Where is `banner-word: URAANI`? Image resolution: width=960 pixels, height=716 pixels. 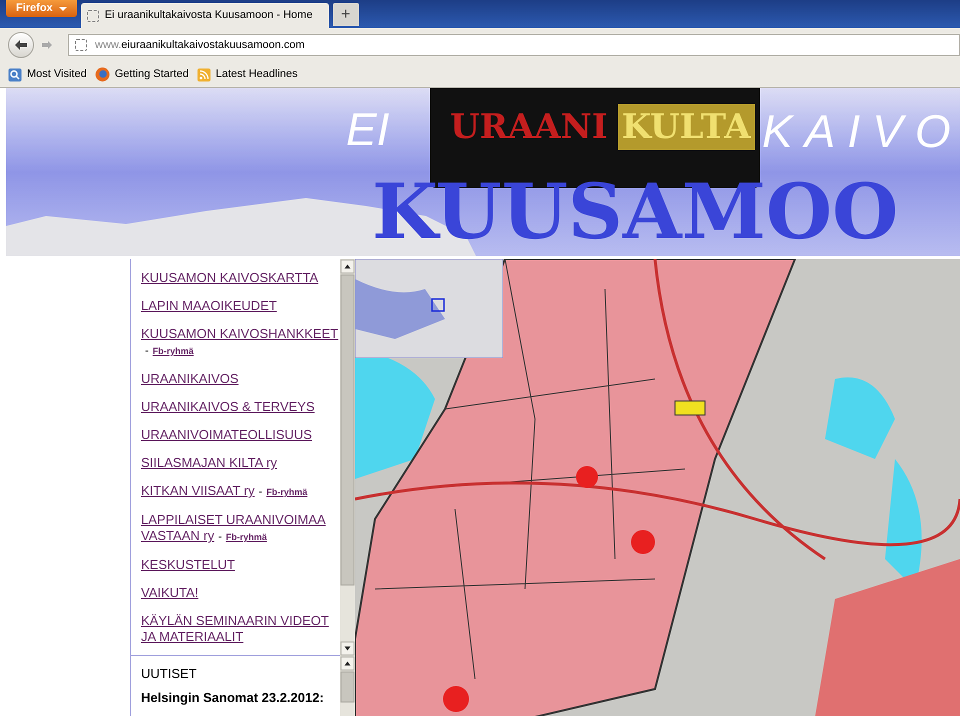
banner-word: URAANI is located at coordinates (529, 127).